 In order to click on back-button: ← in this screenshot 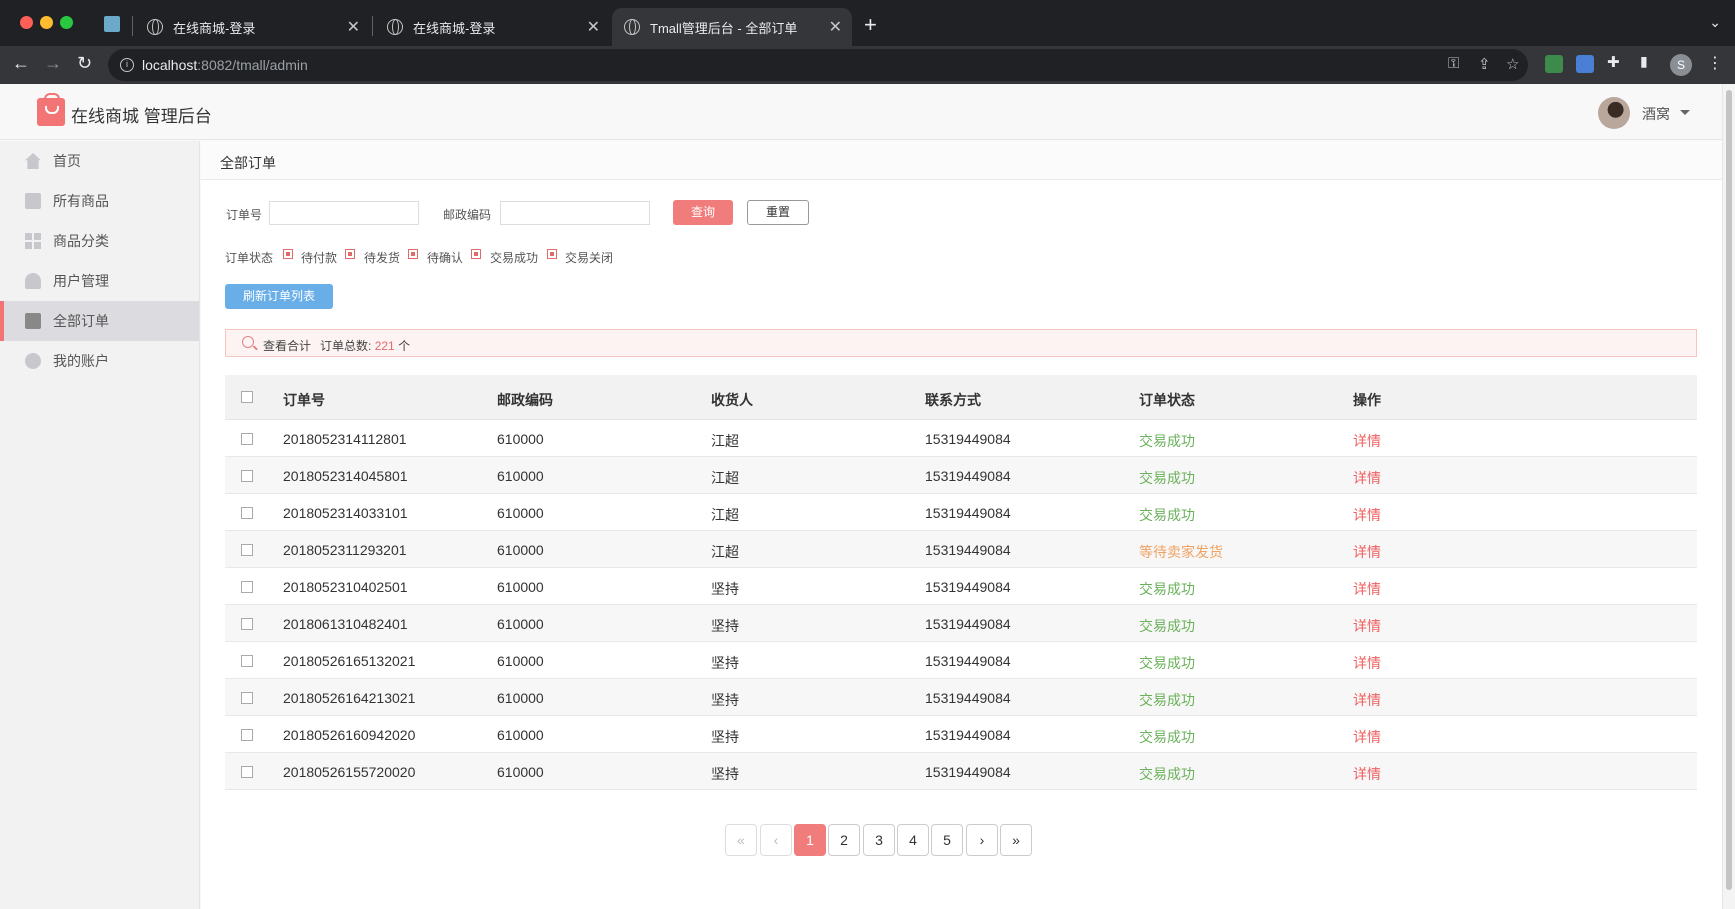, I will do `click(21, 63)`.